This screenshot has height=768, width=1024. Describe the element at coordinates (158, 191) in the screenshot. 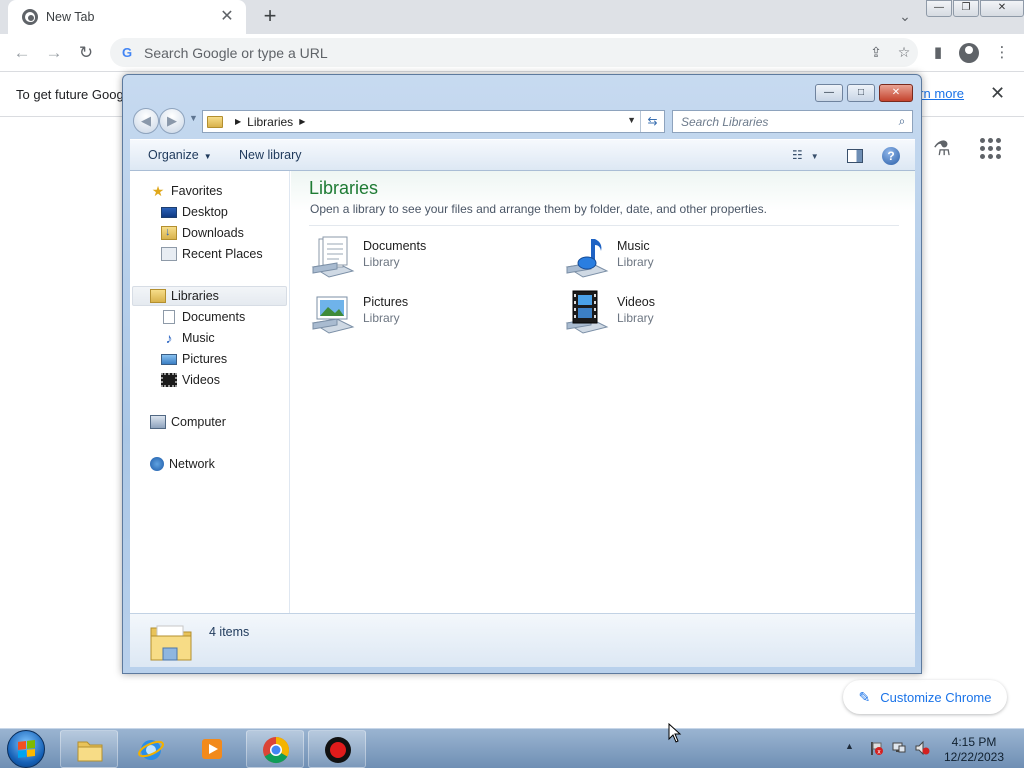

I see `star-icon: ★` at that location.